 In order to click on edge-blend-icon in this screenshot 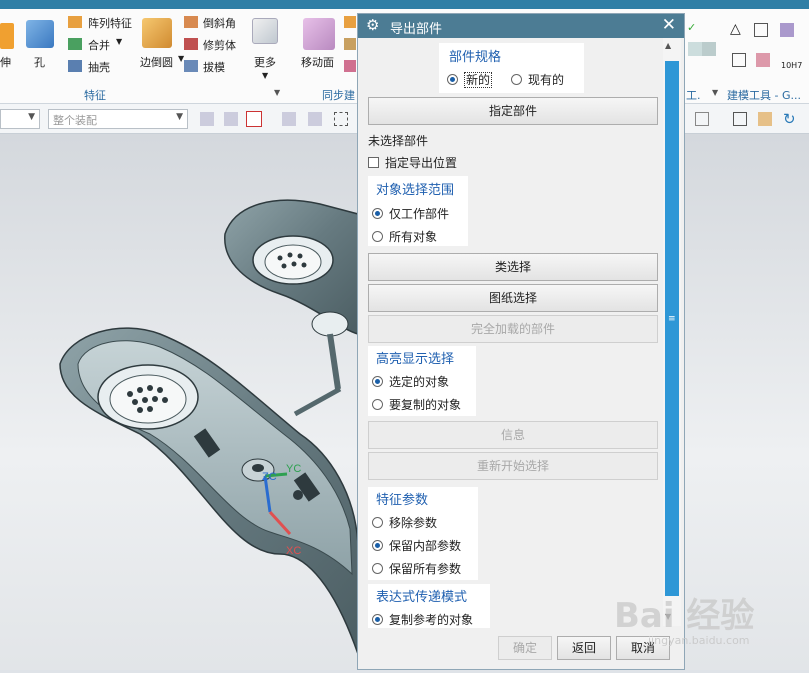, I will do `click(157, 33)`.